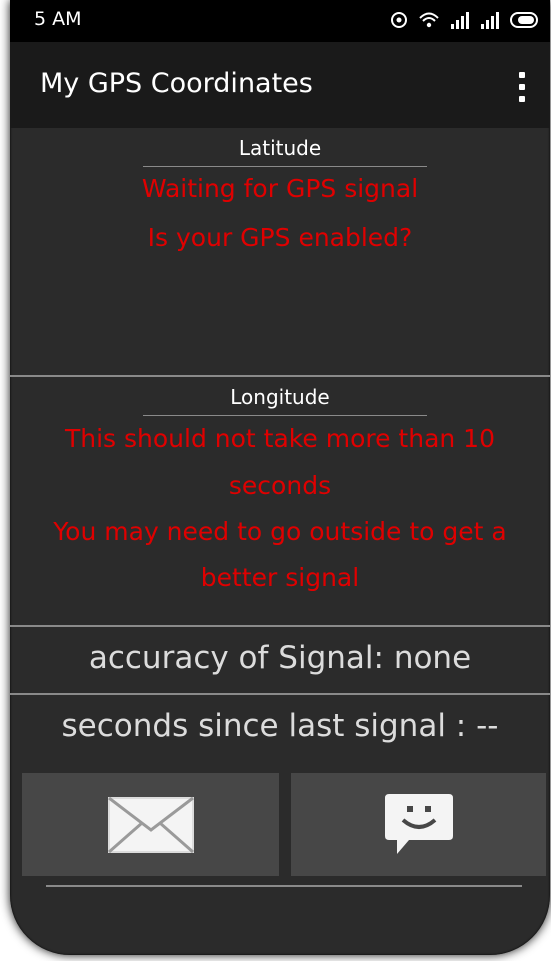 The image size is (551, 961). Describe the element at coordinates (280, 397) in the screenshot. I see `longitude-label: Longitude` at that location.